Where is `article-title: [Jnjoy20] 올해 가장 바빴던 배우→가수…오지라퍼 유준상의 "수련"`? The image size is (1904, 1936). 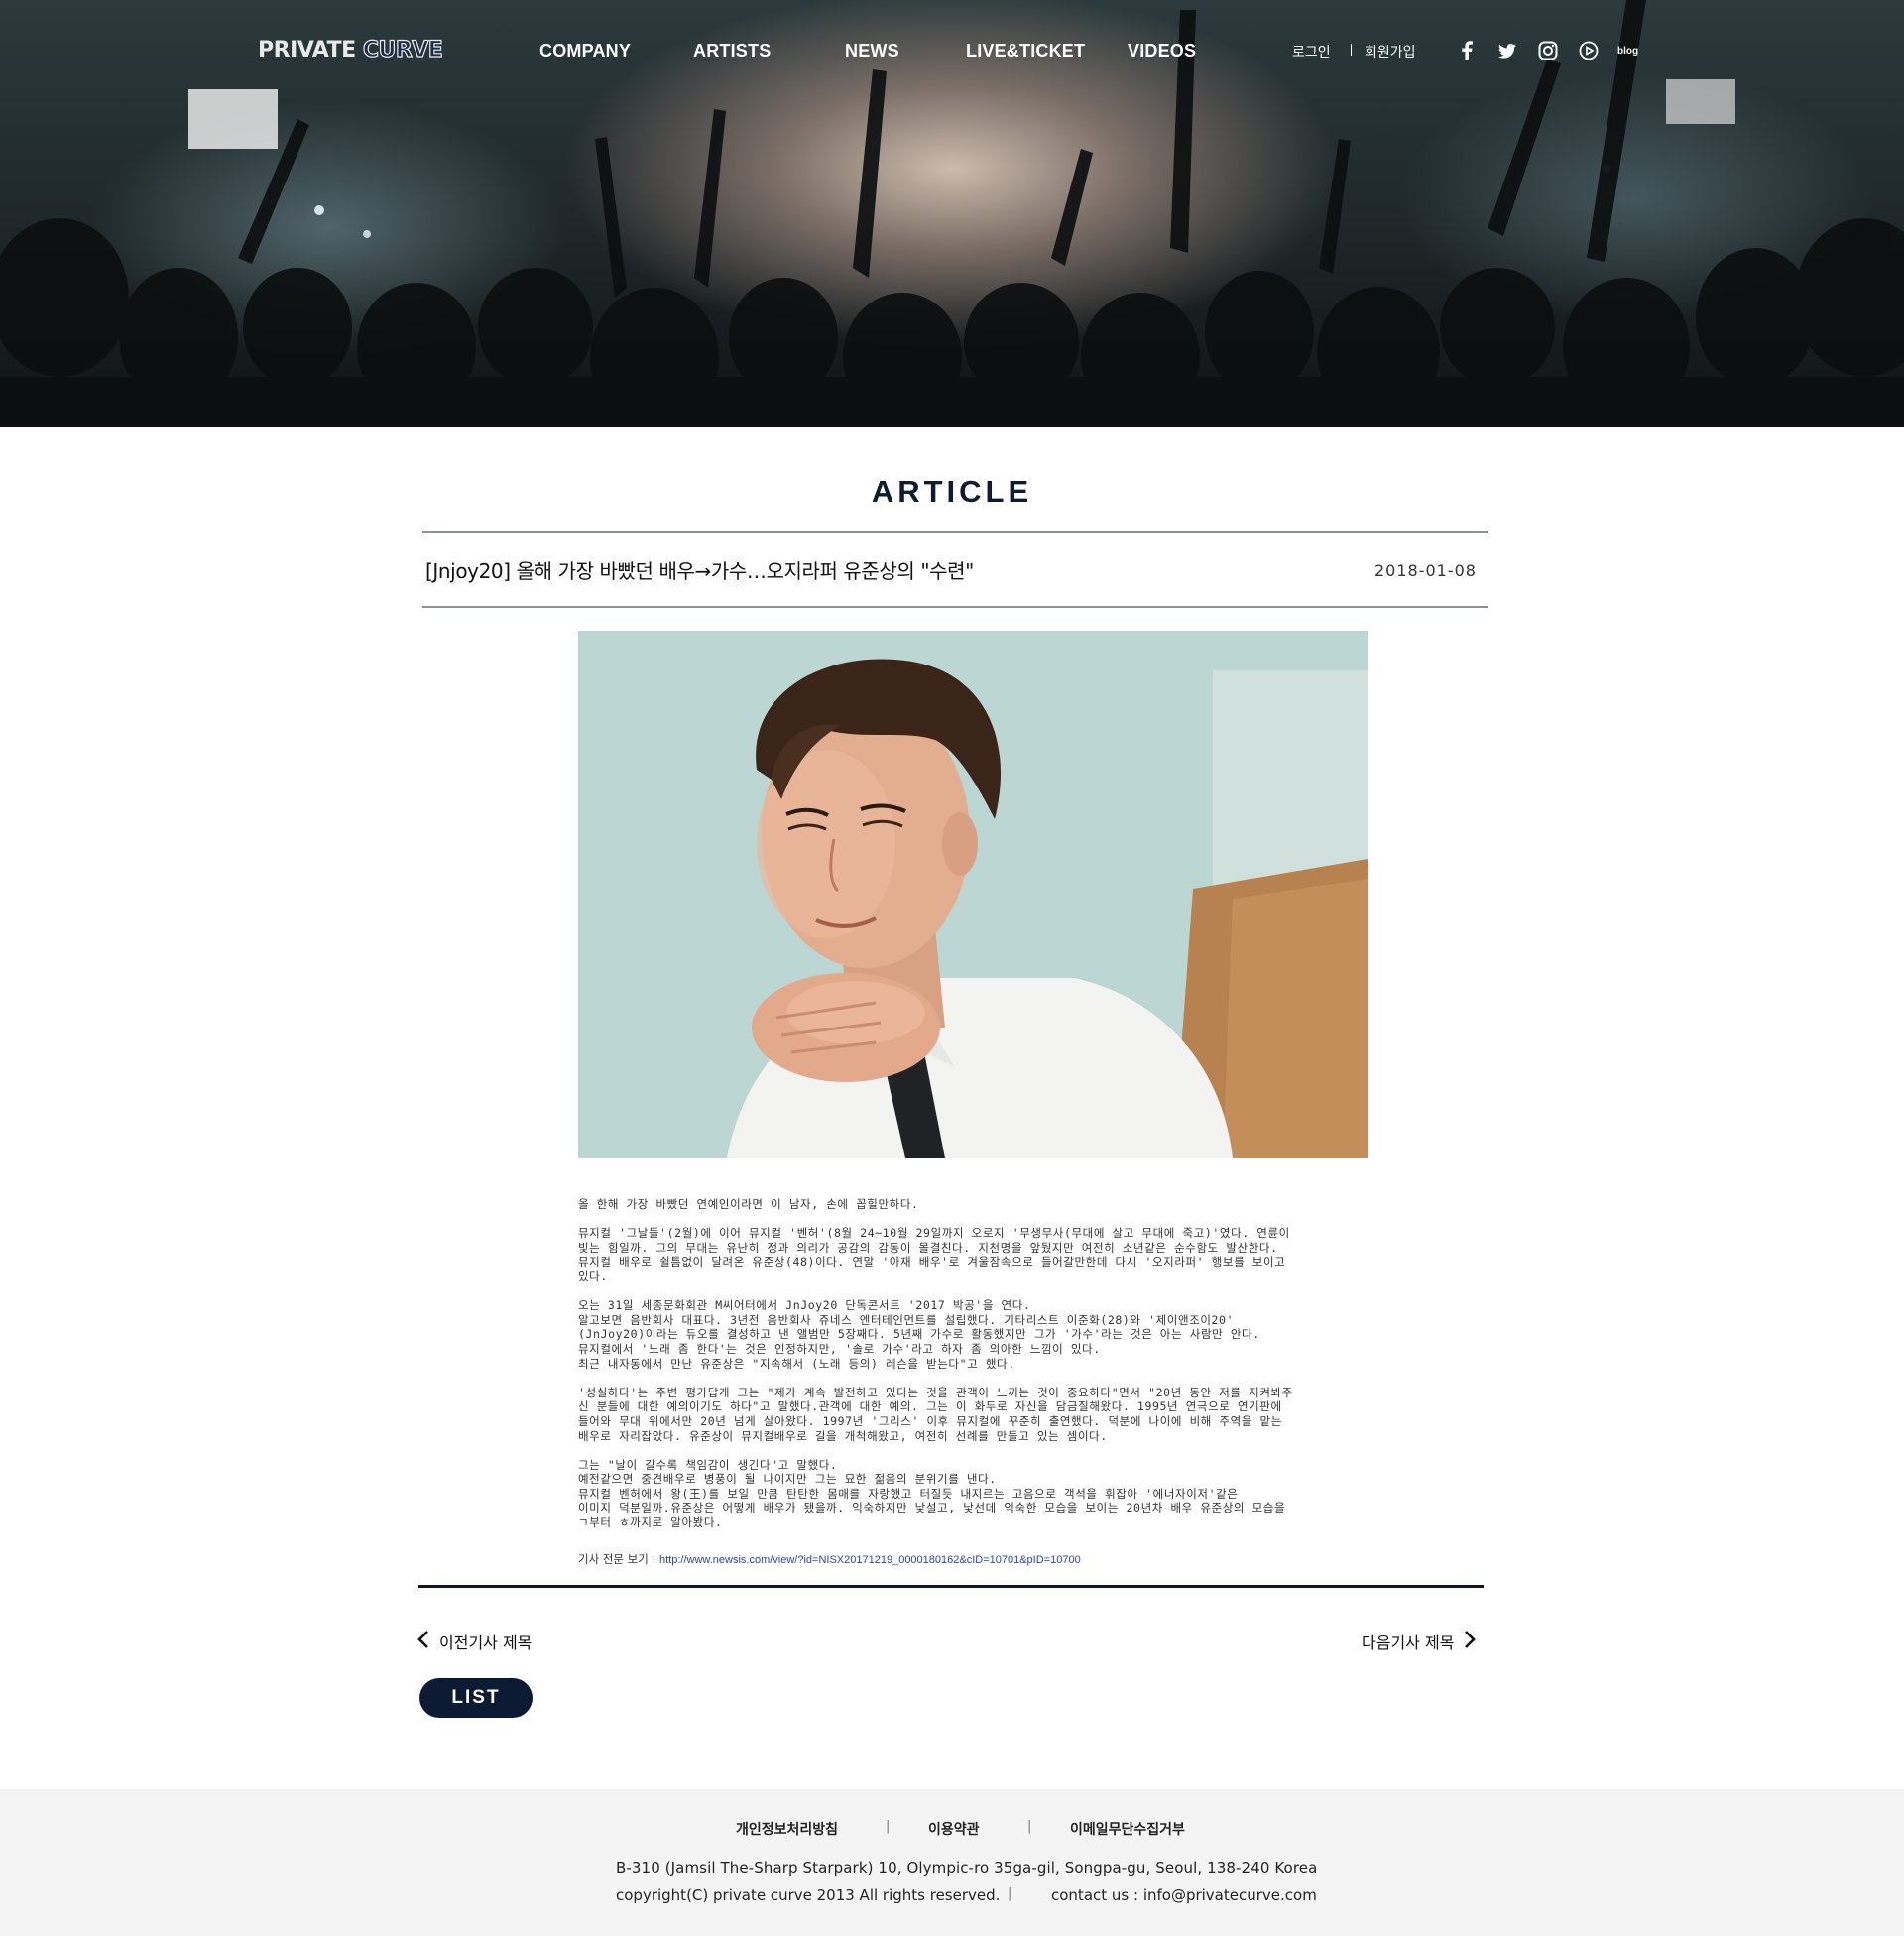 article-title: [Jnjoy20] 올해 가장 바빴던 배우→가수…오지라퍼 유준상의 "수련" is located at coordinates (699, 571).